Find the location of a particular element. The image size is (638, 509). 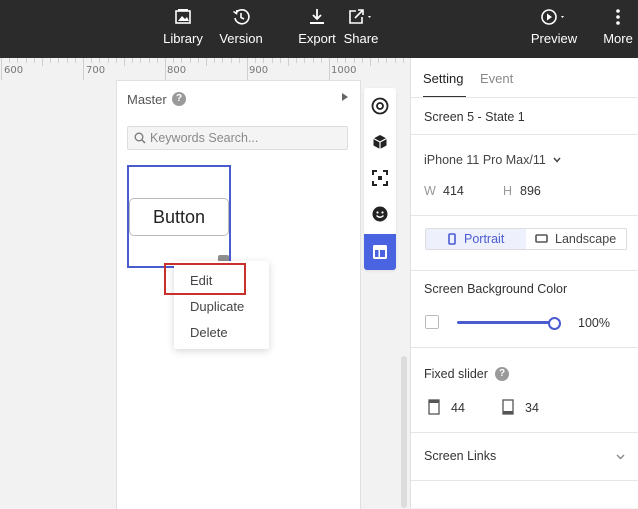

fixed-top-value: 44 is located at coordinates (458, 408).